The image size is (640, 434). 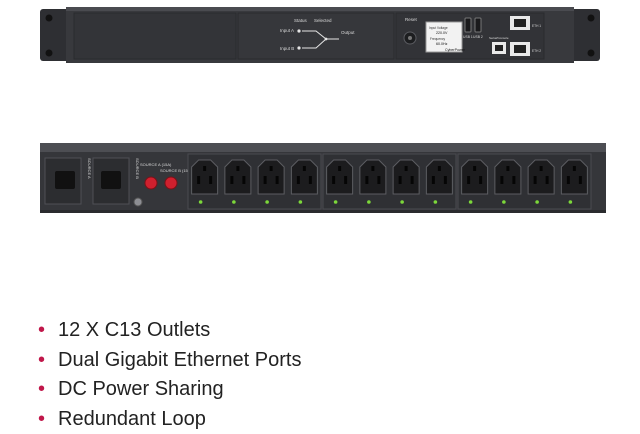 I want to click on feature-item: • DC Power Sharing, so click(x=318, y=390).